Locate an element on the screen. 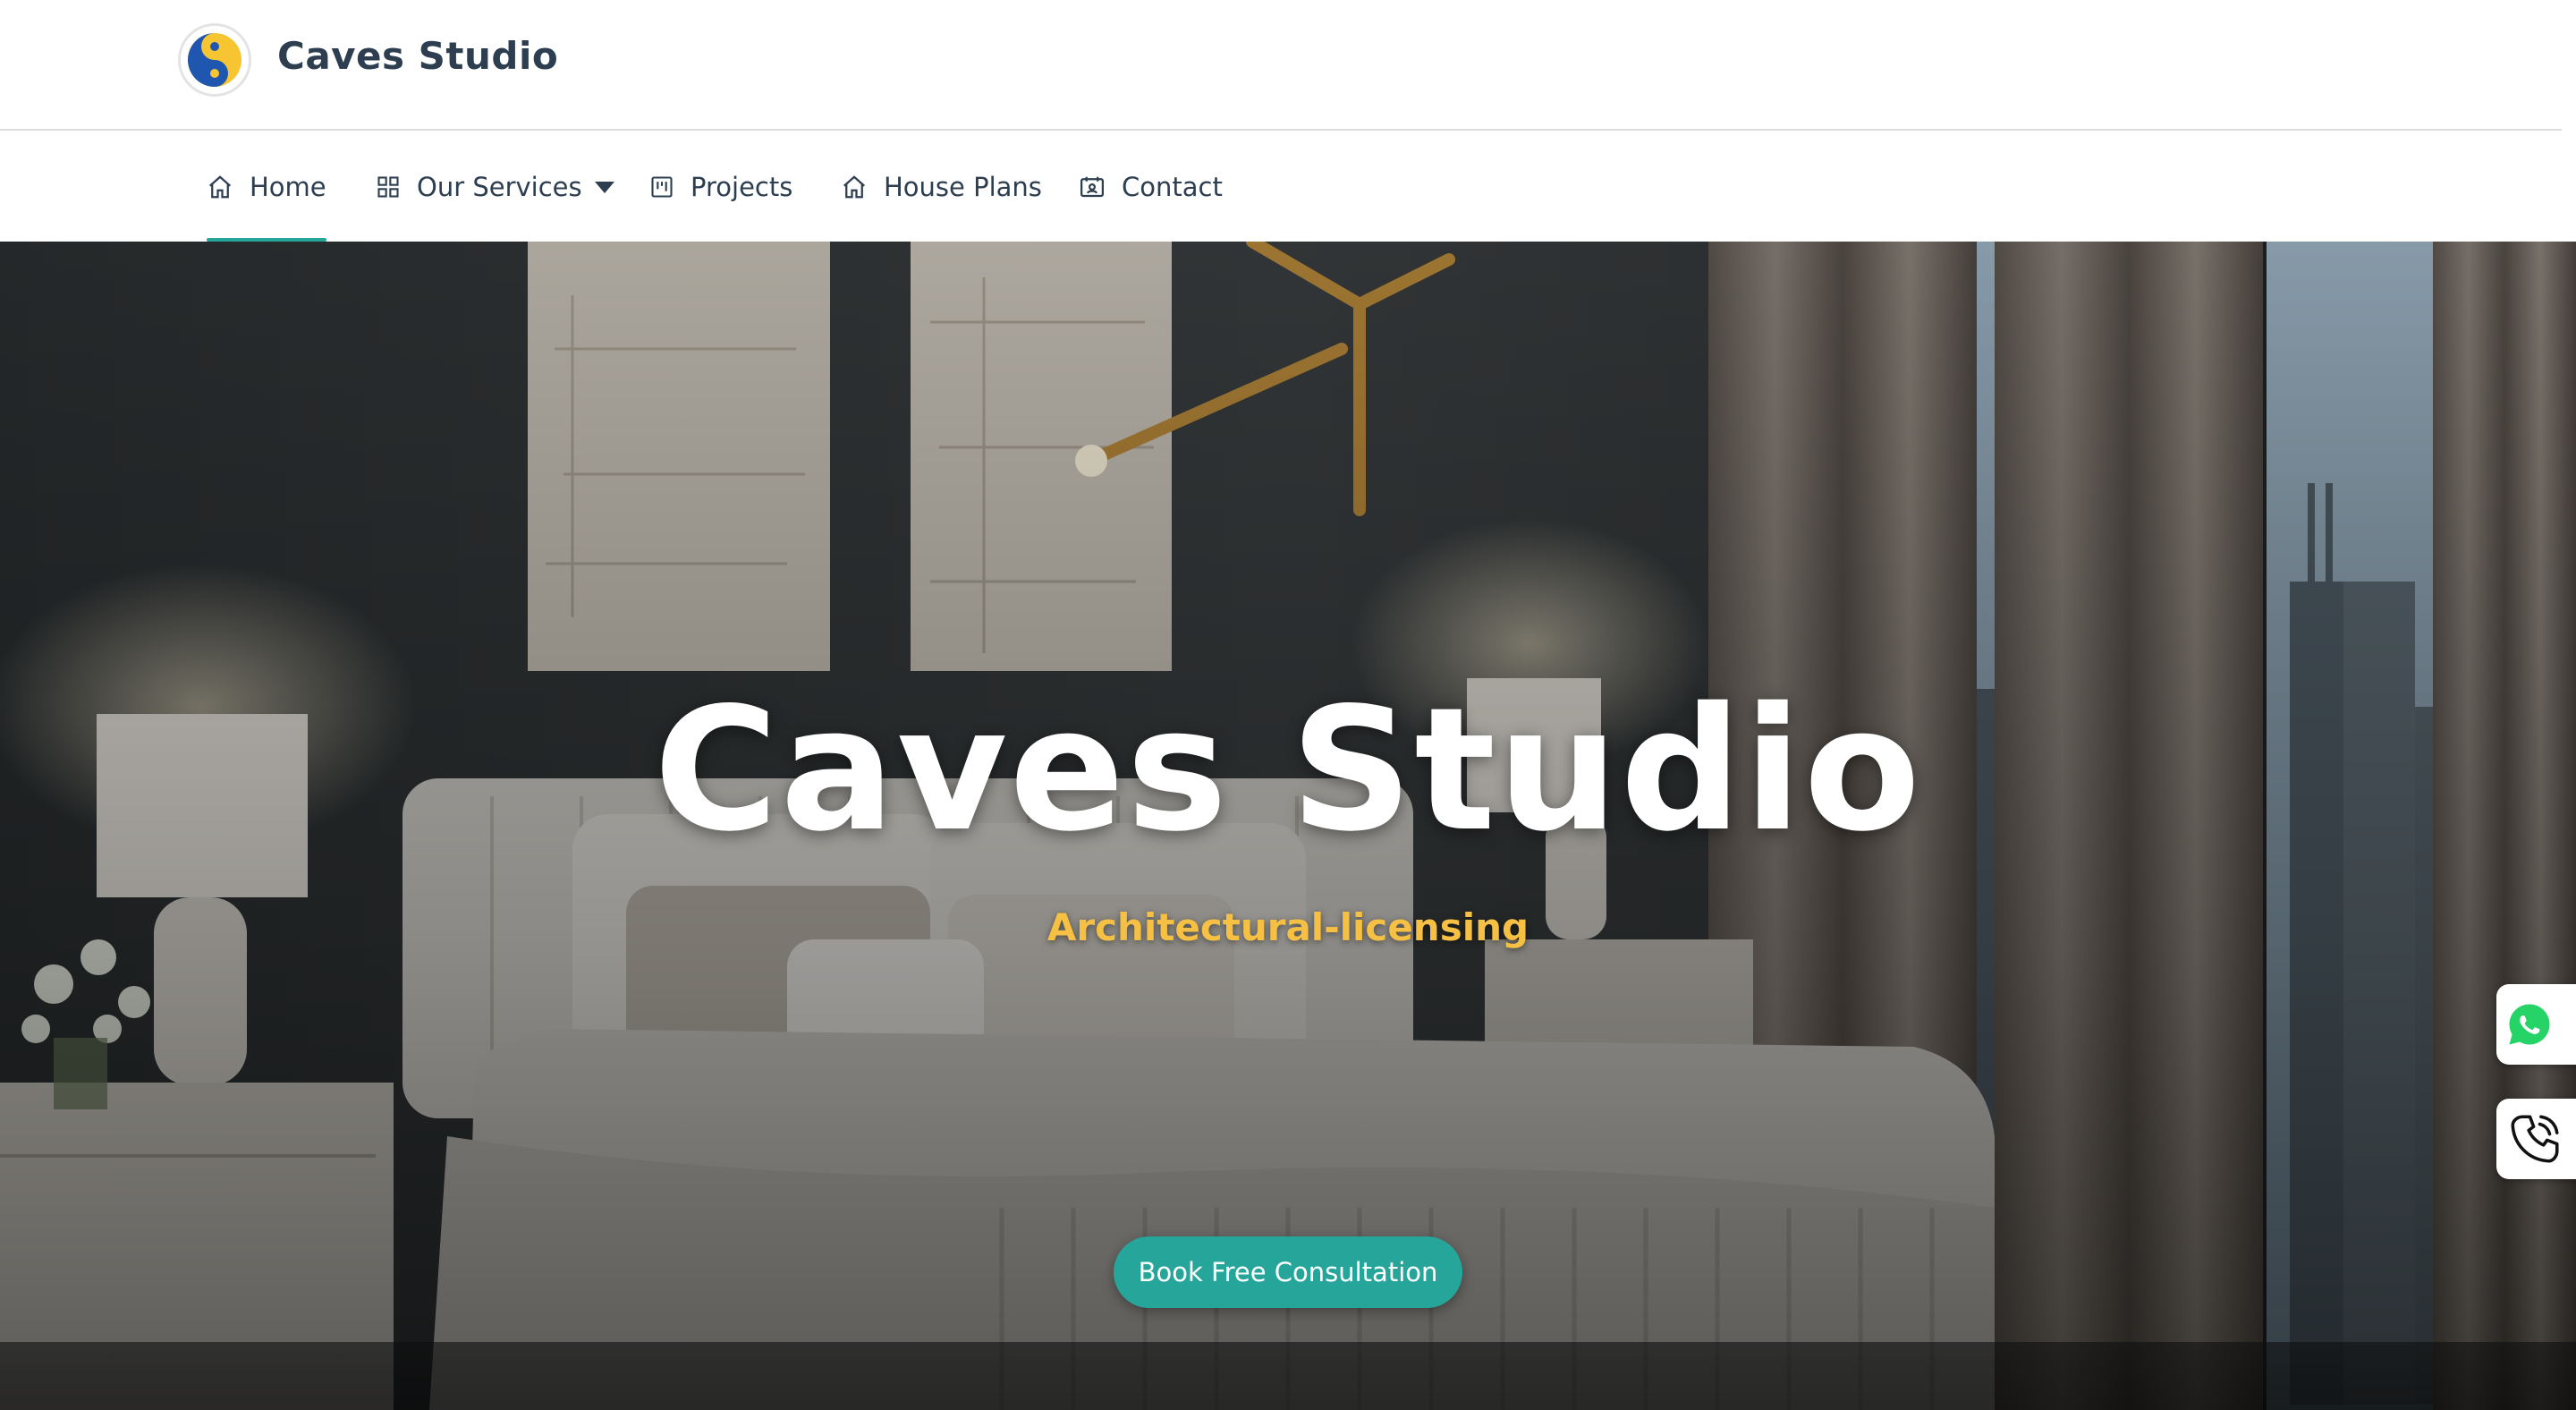  phone-call-button is located at coordinates (2536, 1139).